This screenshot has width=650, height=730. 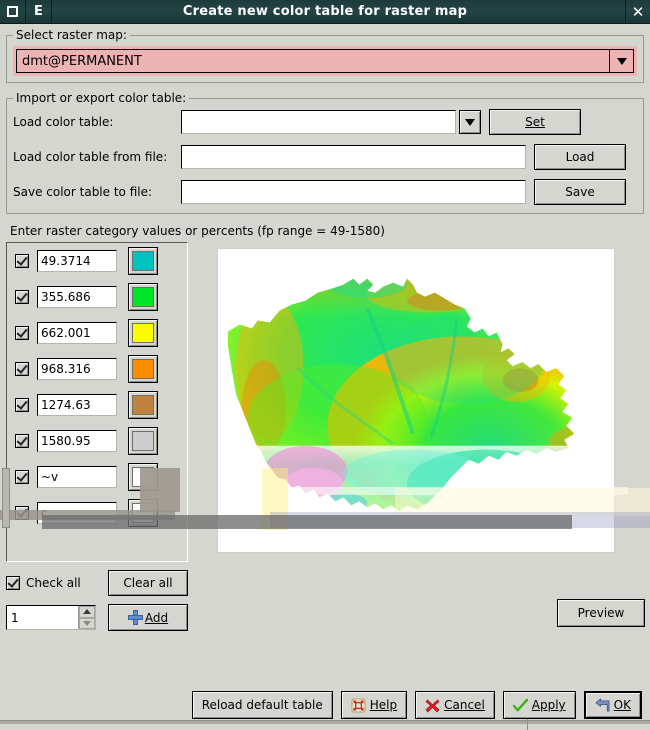 I want to click on load-button: Load, so click(x=580, y=157).